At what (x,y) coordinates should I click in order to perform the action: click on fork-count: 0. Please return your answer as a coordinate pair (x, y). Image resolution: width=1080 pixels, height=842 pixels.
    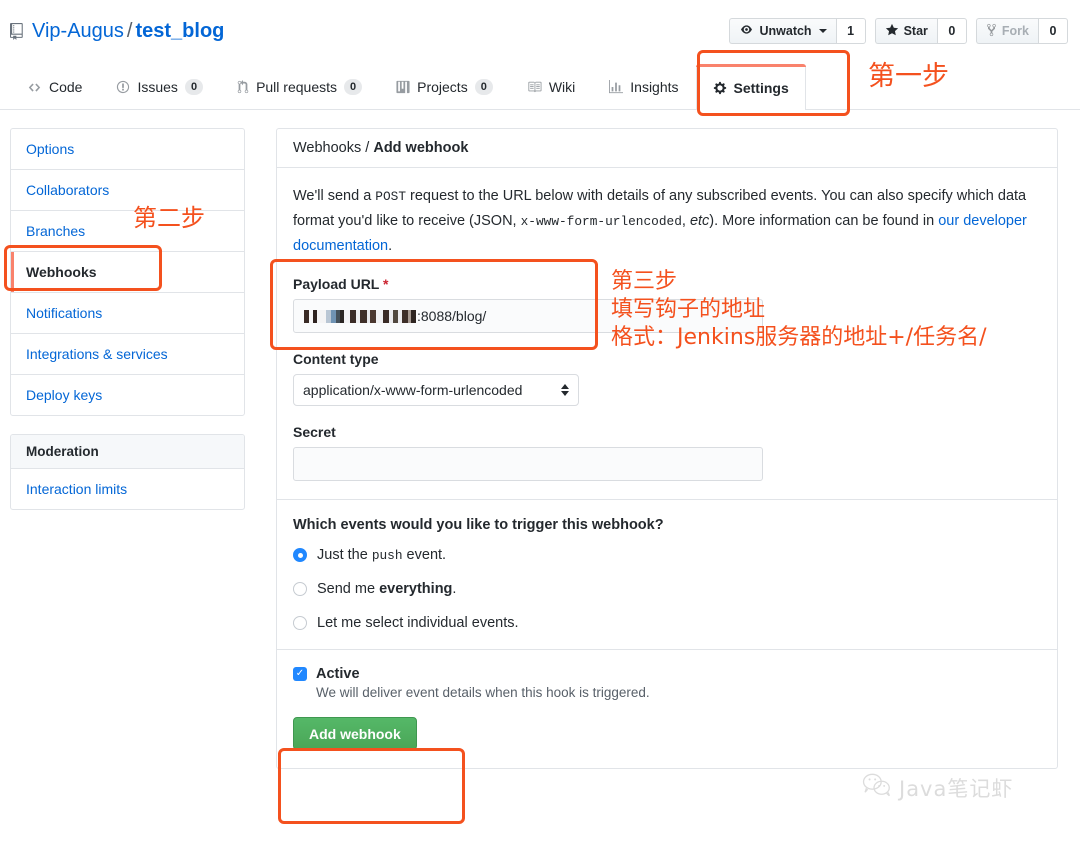
    Looking at the image, I should click on (1053, 31).